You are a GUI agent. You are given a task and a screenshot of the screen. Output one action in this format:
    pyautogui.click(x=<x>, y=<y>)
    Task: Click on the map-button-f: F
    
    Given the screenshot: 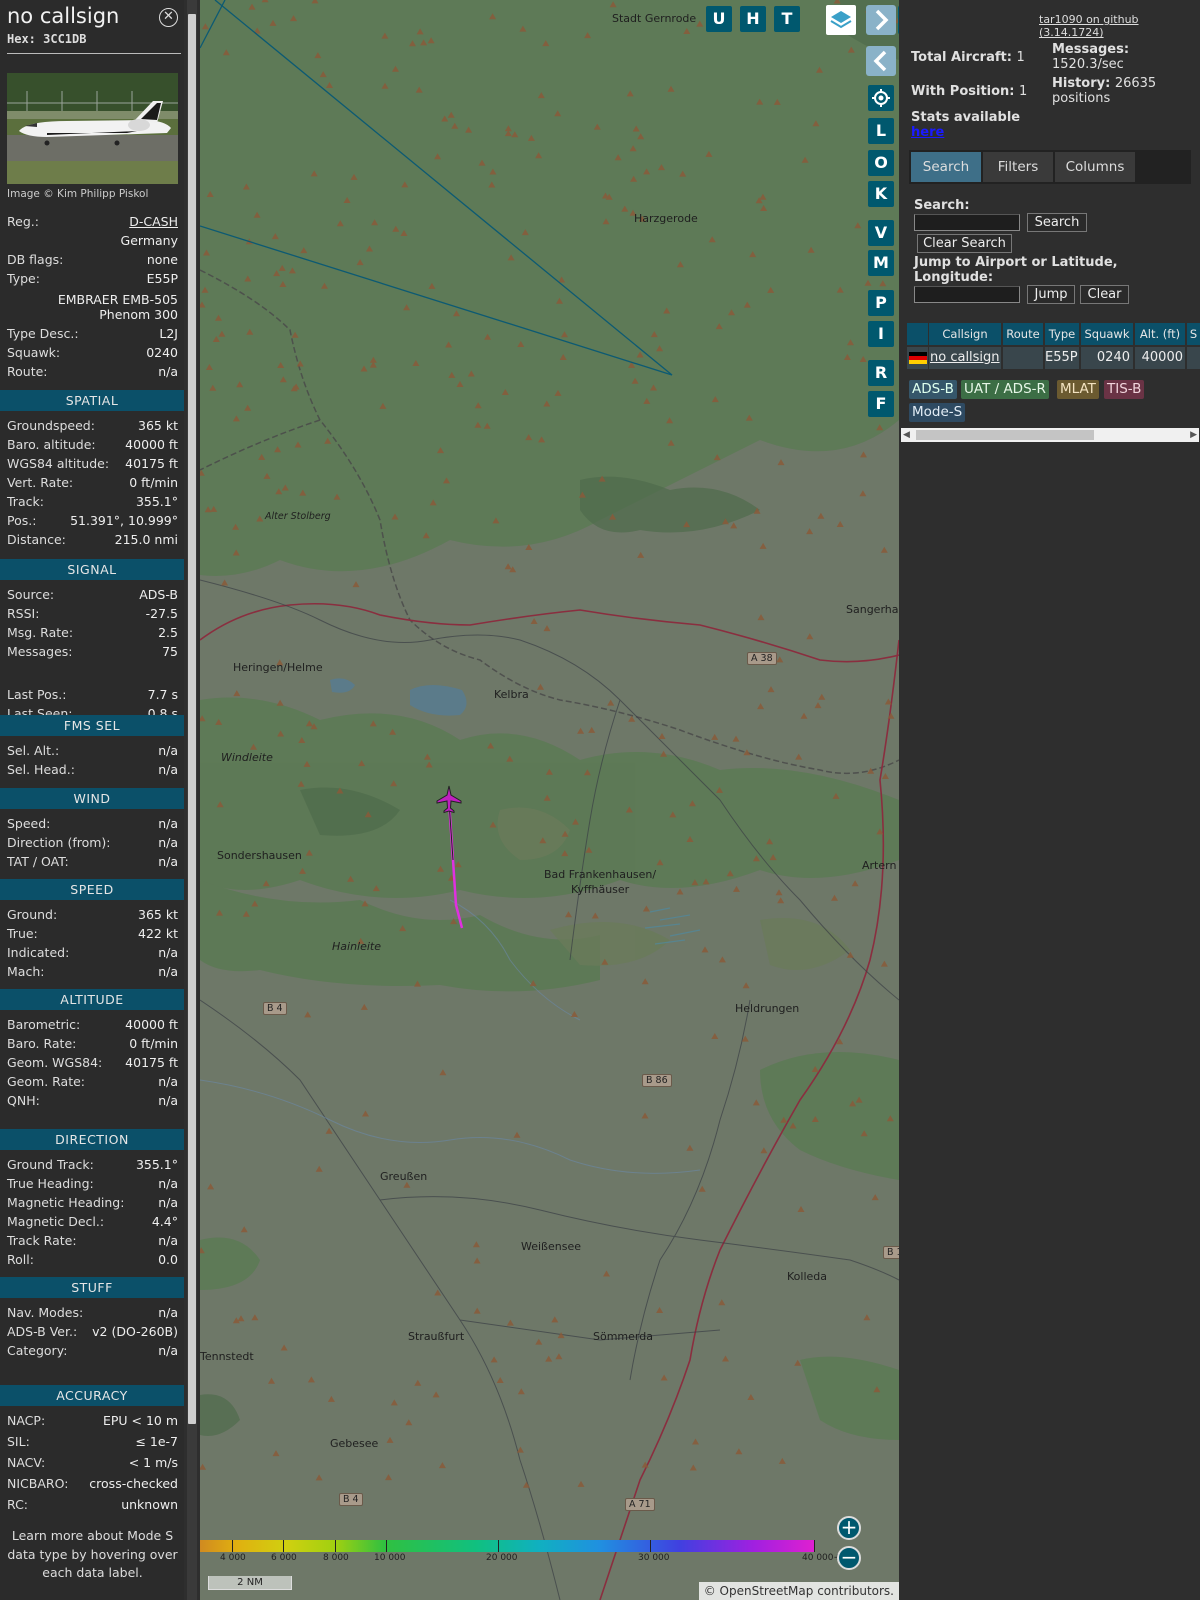 What is the action you would take?
    pyautogui.click(x=881, y=404)
    